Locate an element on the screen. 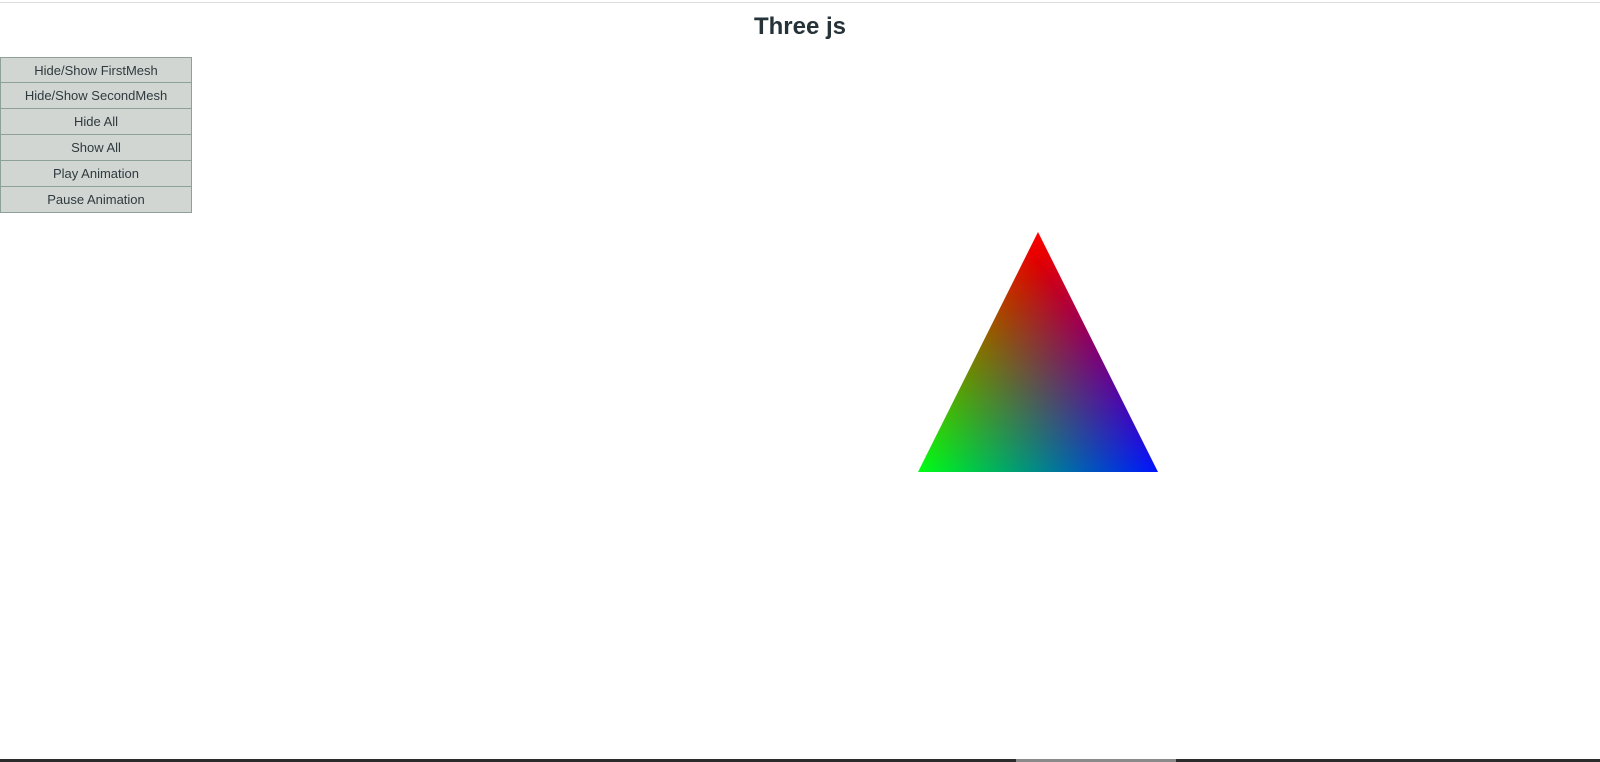  top-divider is located at coordinates (800, 2).